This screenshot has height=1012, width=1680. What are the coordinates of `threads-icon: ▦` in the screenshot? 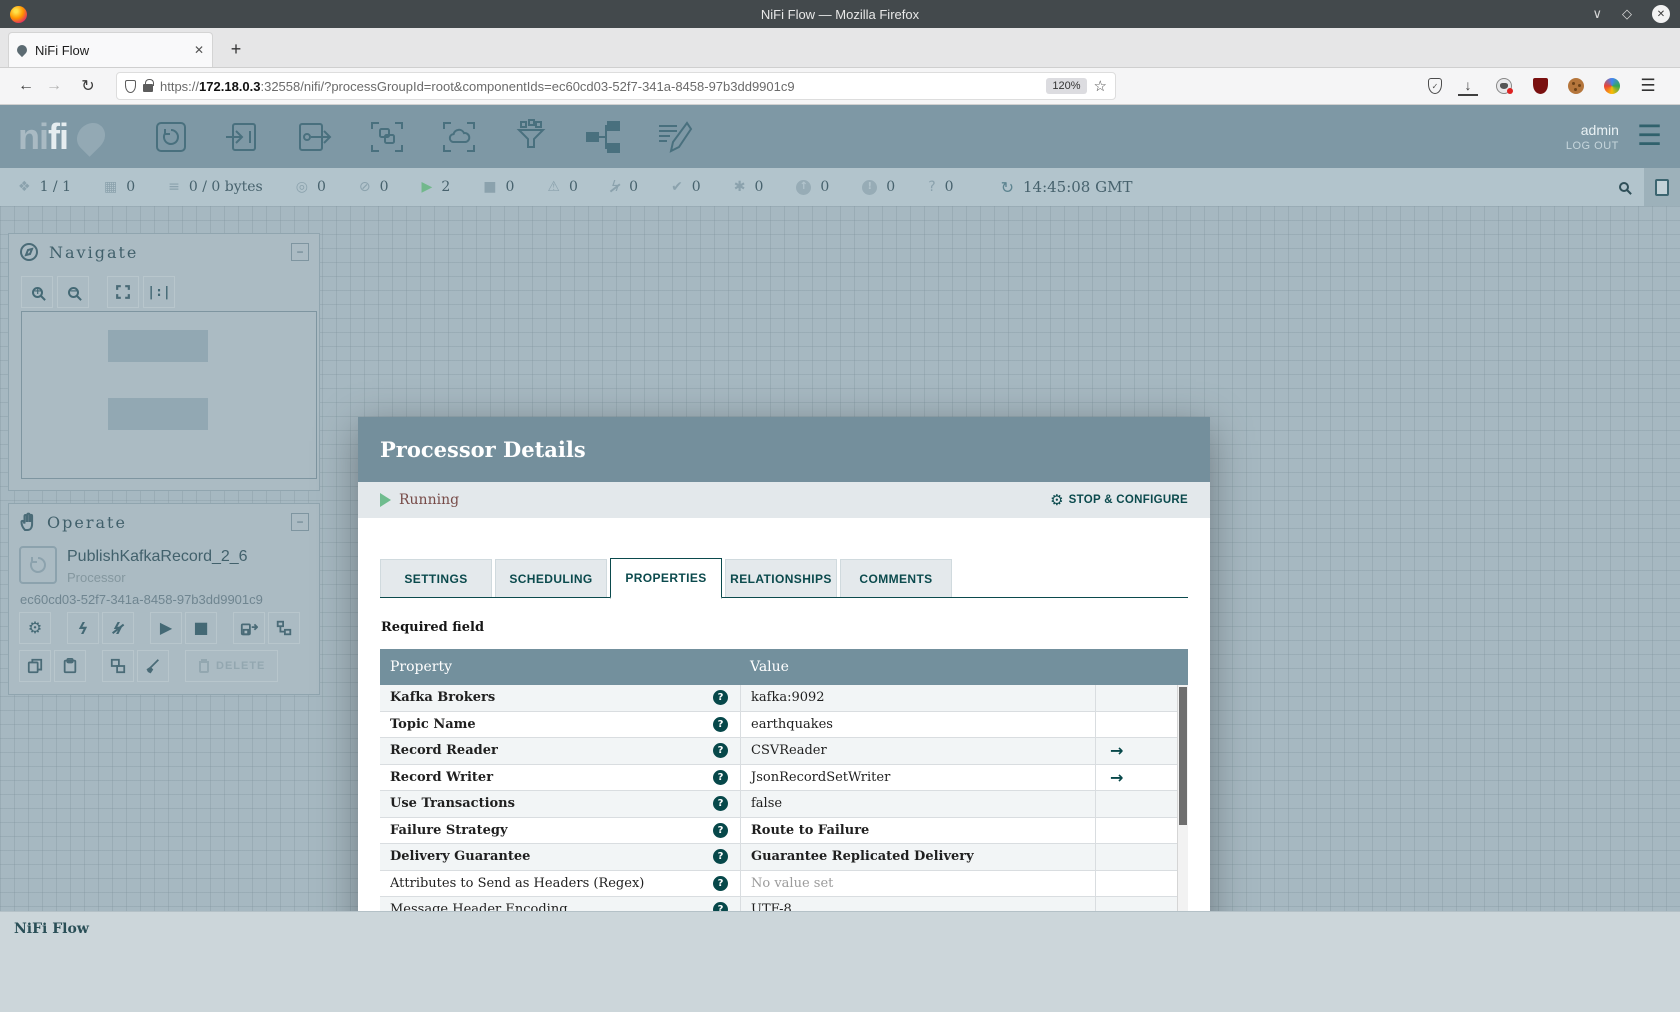 It's located at (111, 187).